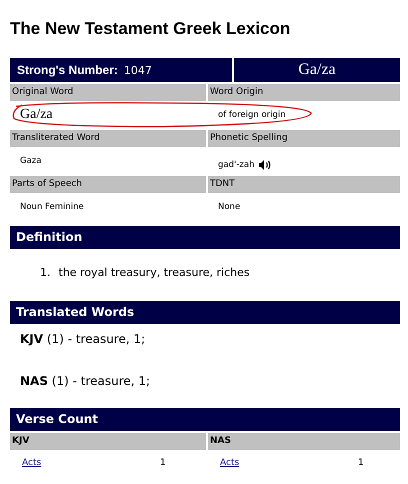  What do you see at coordinates (67, 70) in the screenshot?
I see `strongs-label: Strong's Number:` at bounding box center [67, 70].